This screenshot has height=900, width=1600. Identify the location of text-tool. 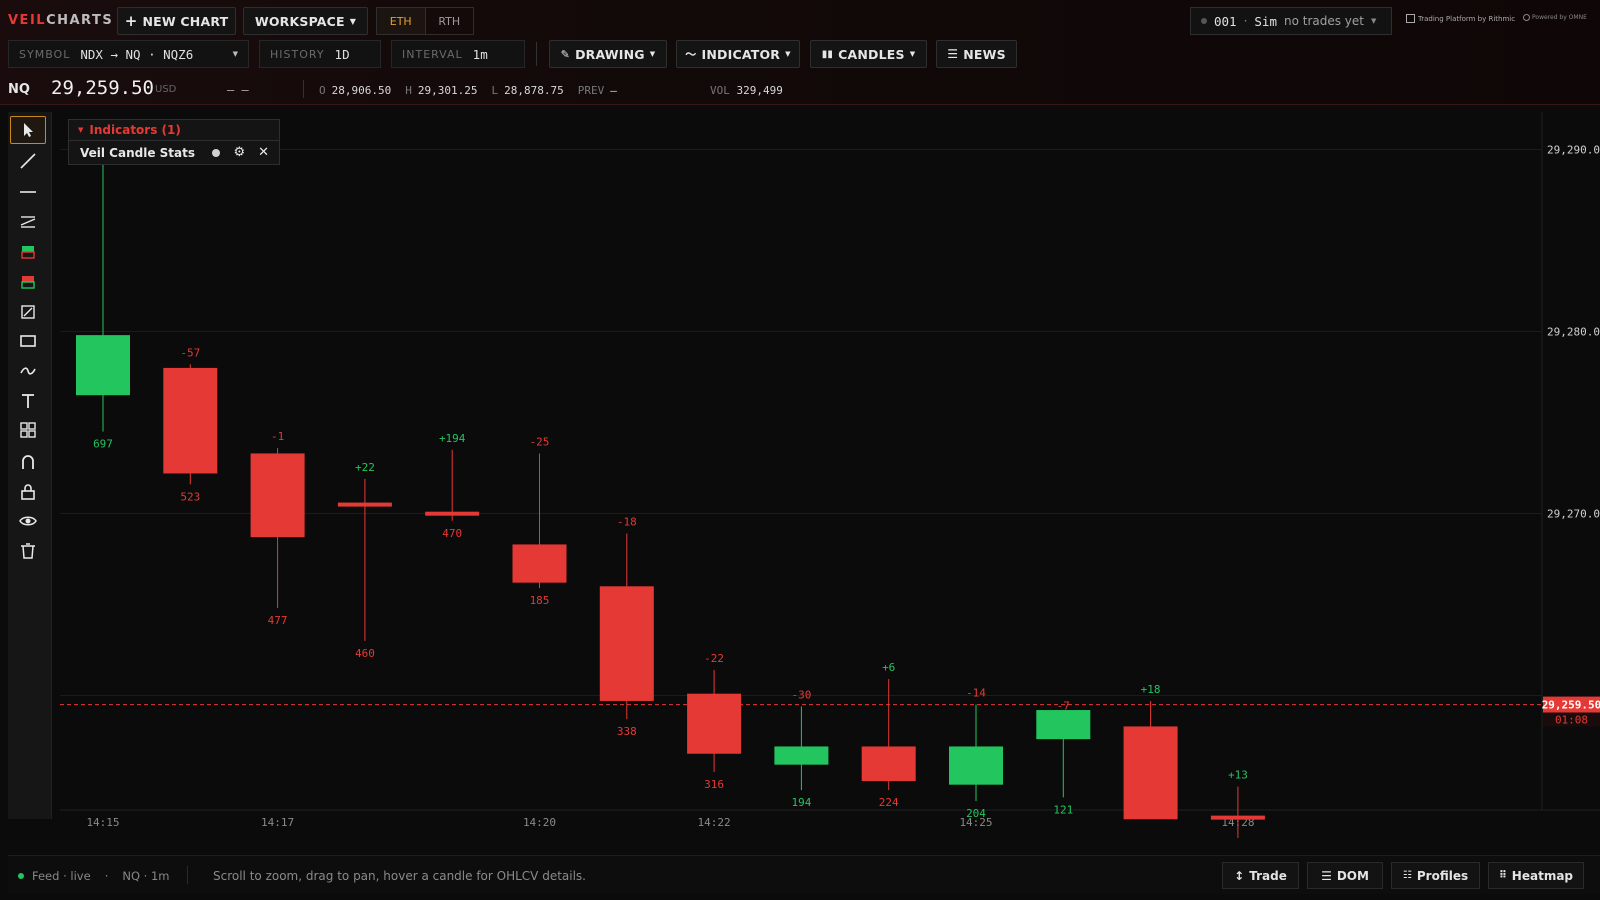
(28, 401).